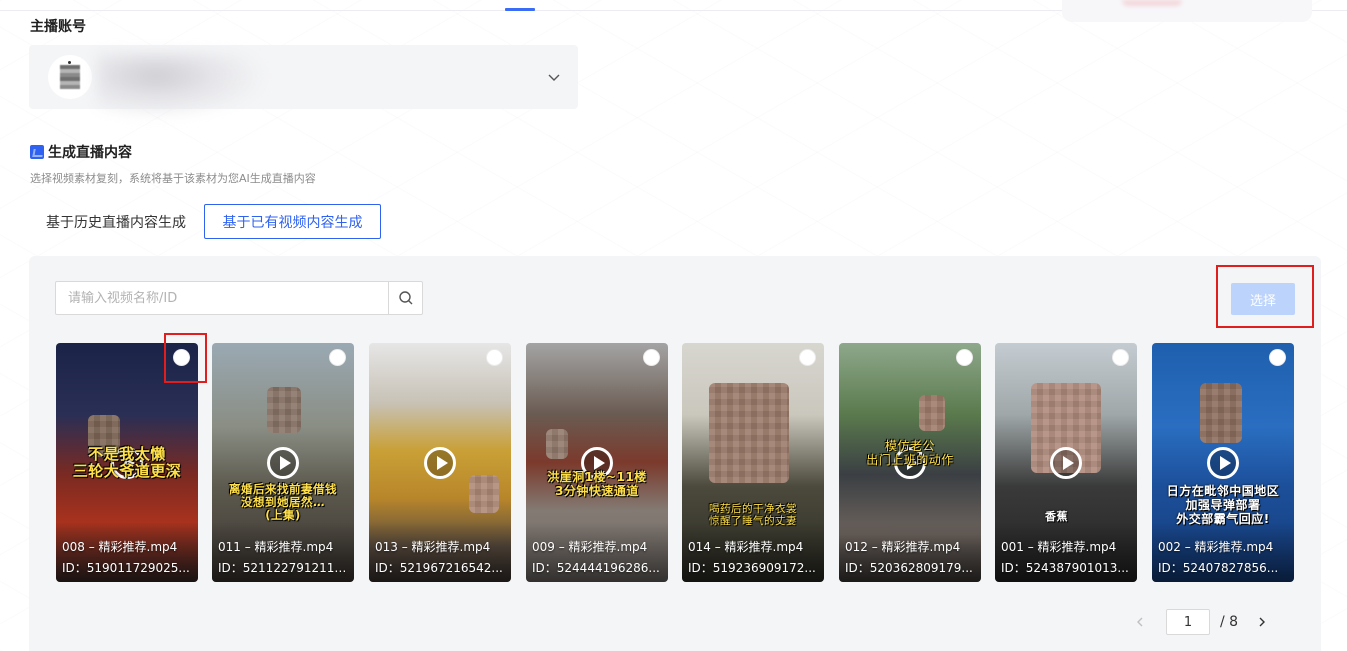  I want to click on next-page-button, so click(1262, 622).